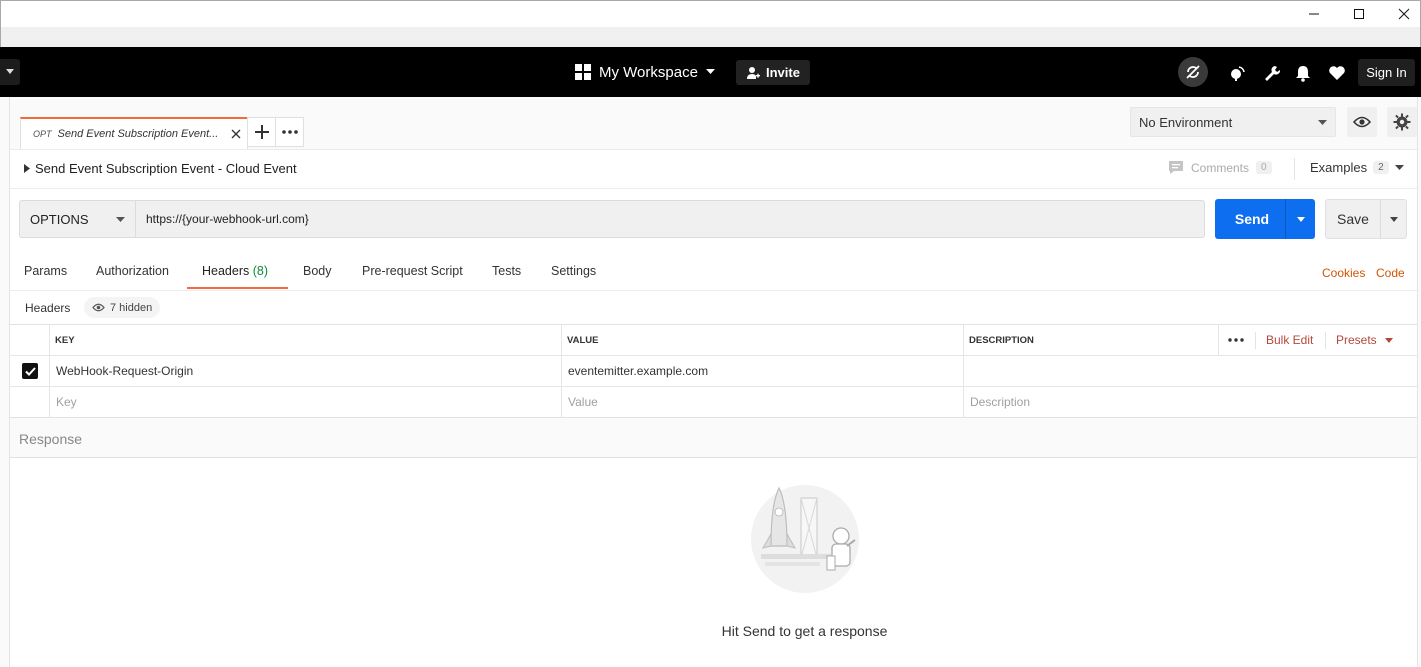 The image size is (1421, 667). I want to click on headers-label: Headers, so click(48, 308).